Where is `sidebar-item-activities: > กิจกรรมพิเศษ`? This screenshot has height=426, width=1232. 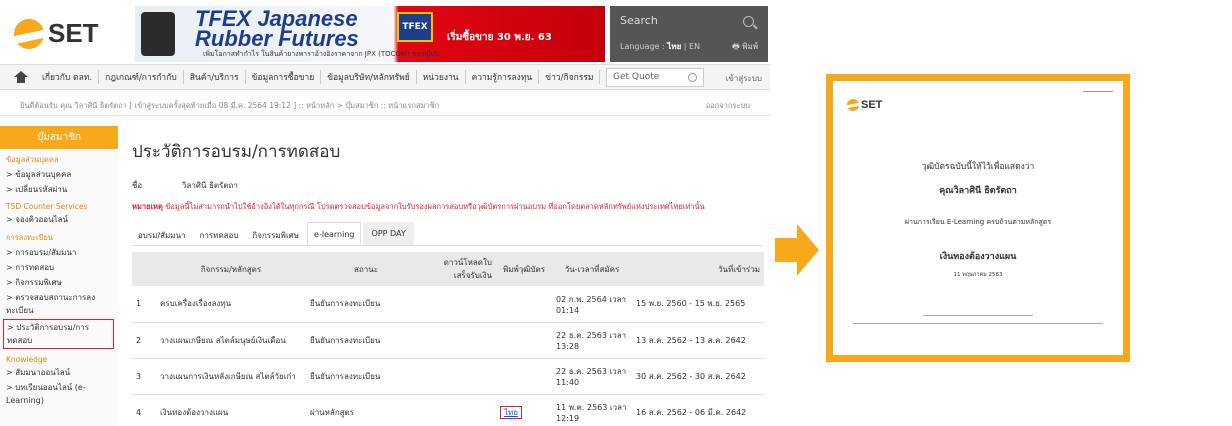
sidebar-item-activities: > กิจกรรมพิเศษ is located at coordinates (59, 282).